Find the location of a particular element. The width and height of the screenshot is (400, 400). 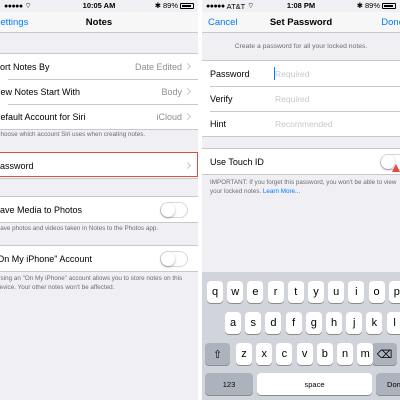

page-title: Set Password is located at coordinates (301, 22).